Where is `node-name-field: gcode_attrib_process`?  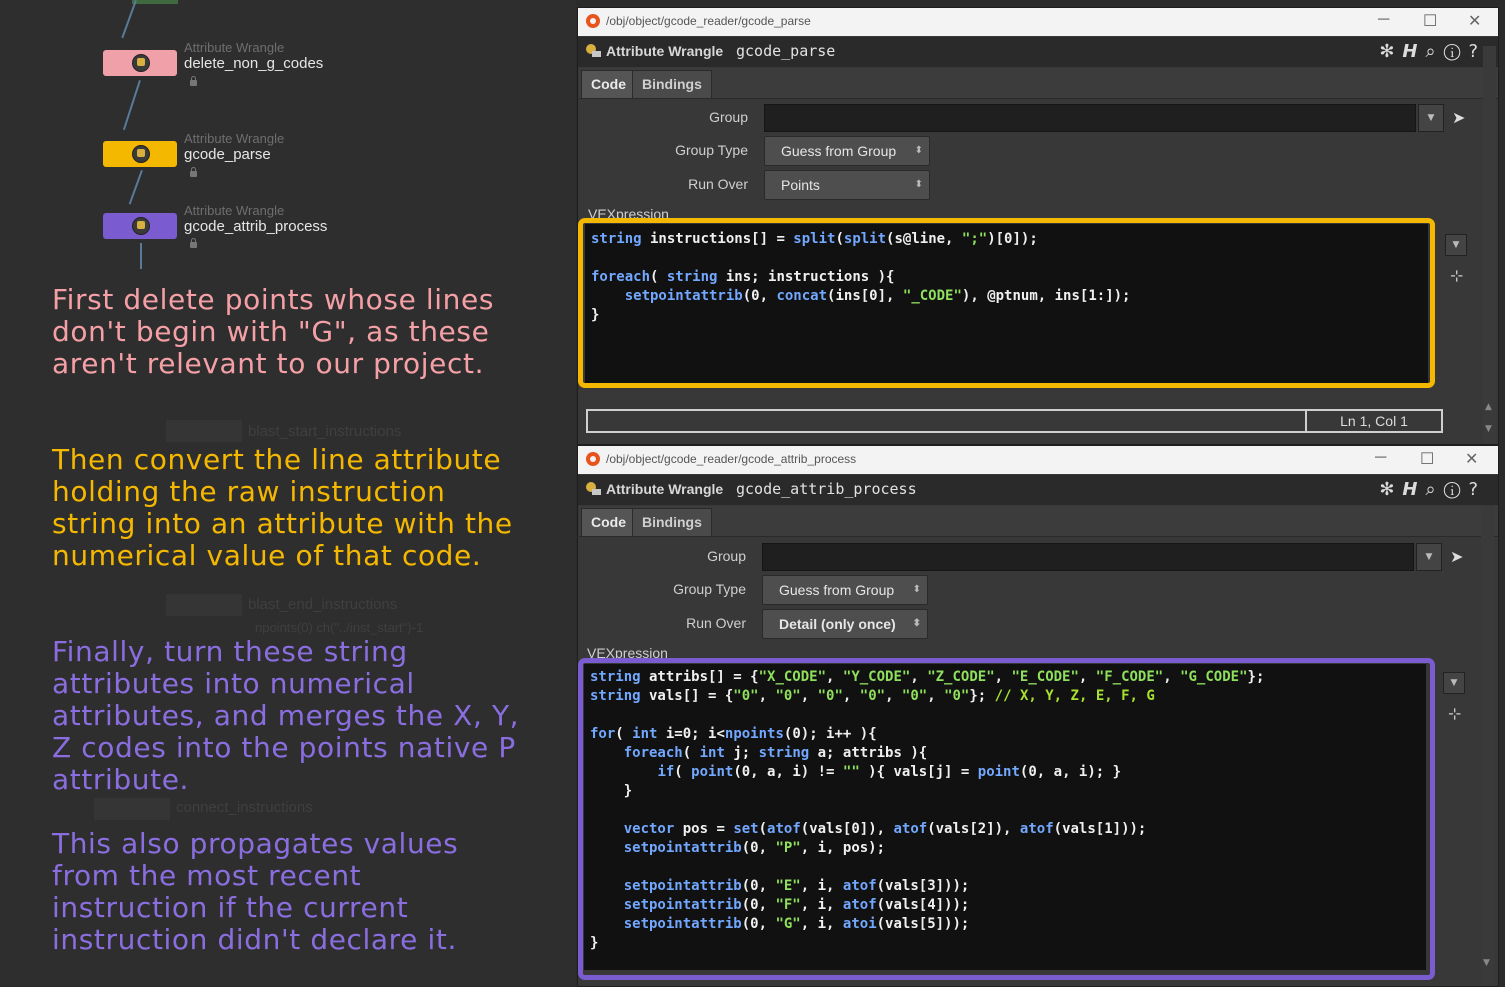 node-name-field: gcode_attrib_process is located at coordinates (826, 489).